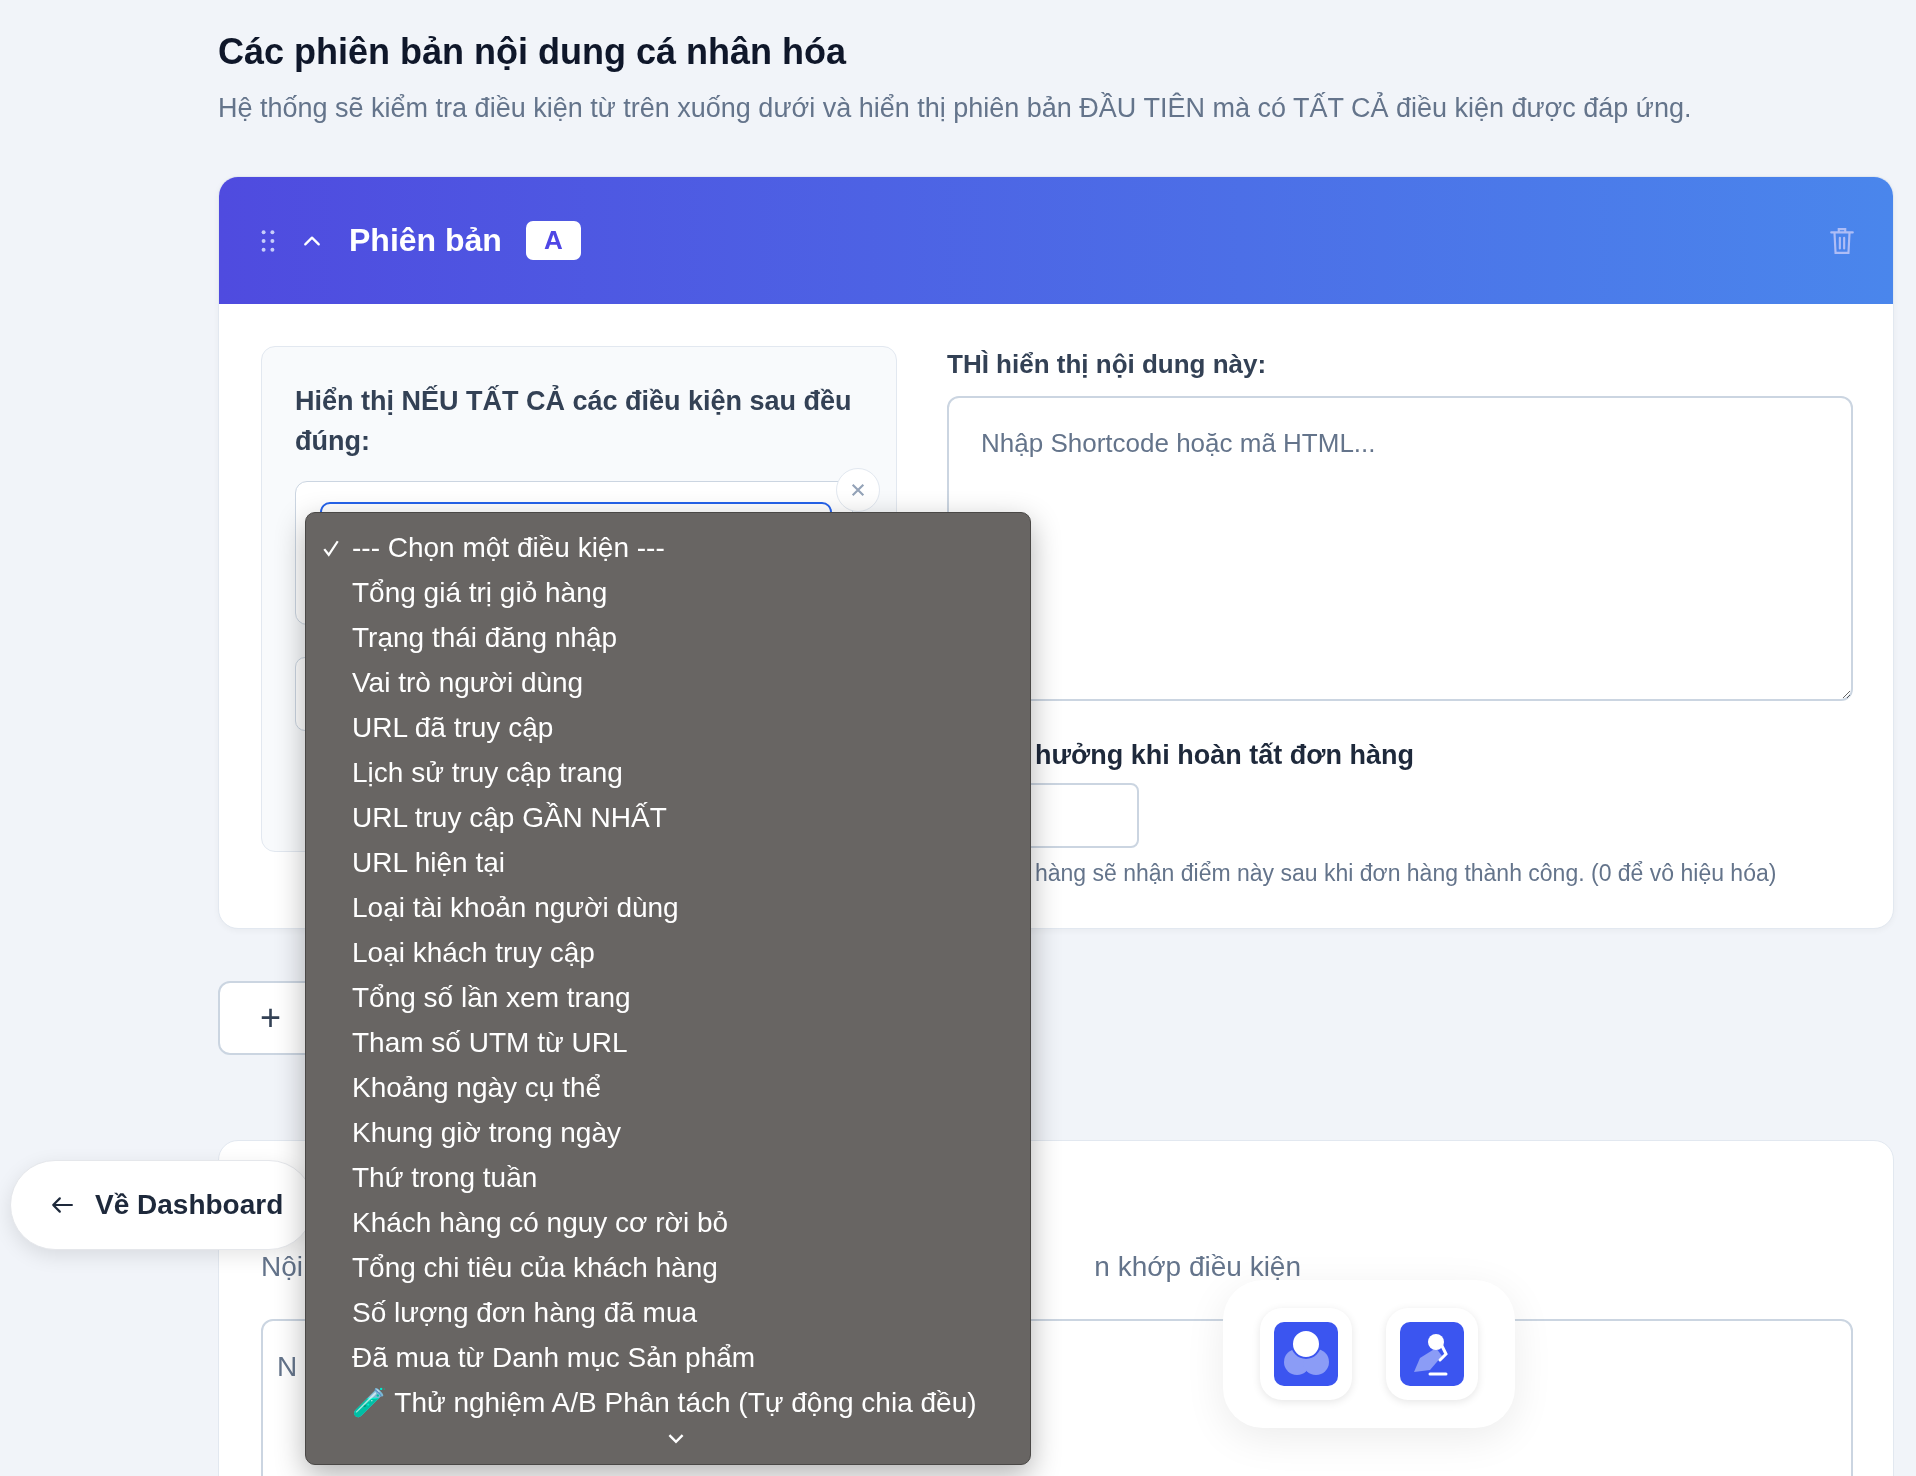  Describe the element at coordinates (520, 1267) in the screenshot. I see `dropdown-option: Tổng chi tiêu của khách hàng` at that location.